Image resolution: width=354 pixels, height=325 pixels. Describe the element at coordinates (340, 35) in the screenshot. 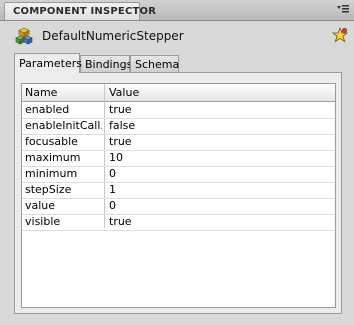

I see `star-icon` at that location.